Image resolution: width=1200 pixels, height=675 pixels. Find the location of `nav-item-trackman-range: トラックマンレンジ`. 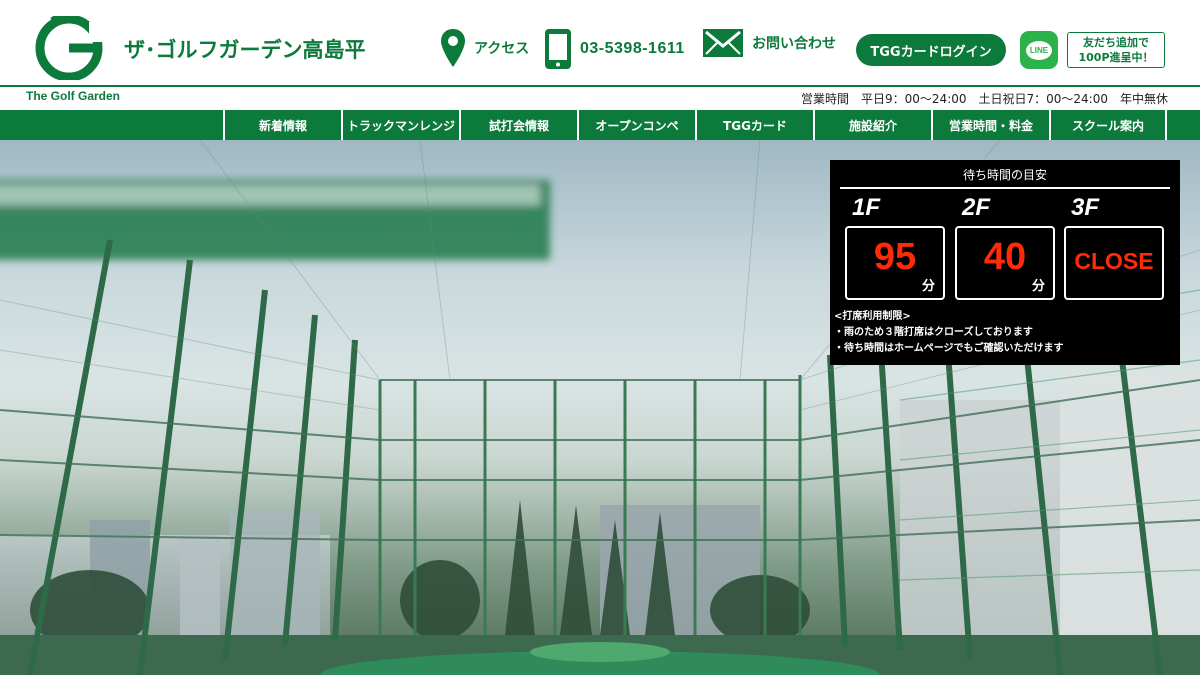

nav-item-trackman-range: トラックマンレンジ is located at coordinates (400, 125).